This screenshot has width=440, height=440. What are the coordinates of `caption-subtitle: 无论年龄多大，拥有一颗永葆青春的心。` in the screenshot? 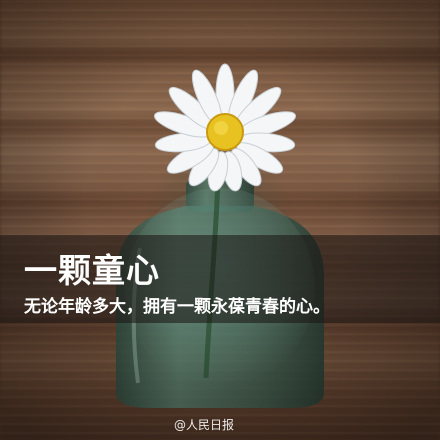 It's located at (177, 307).